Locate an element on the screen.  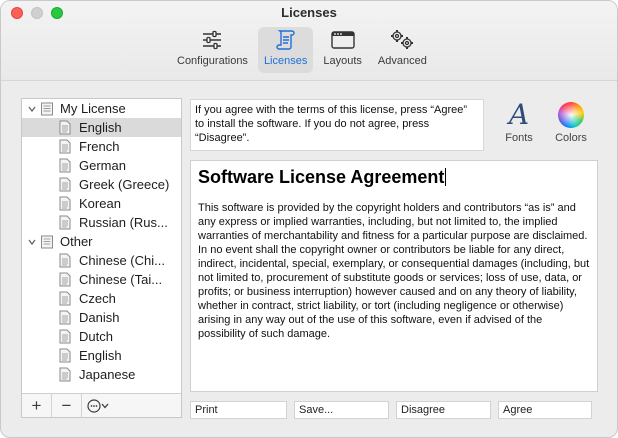
disagree-label-field: Disagree is located at coordinates (443, 410).